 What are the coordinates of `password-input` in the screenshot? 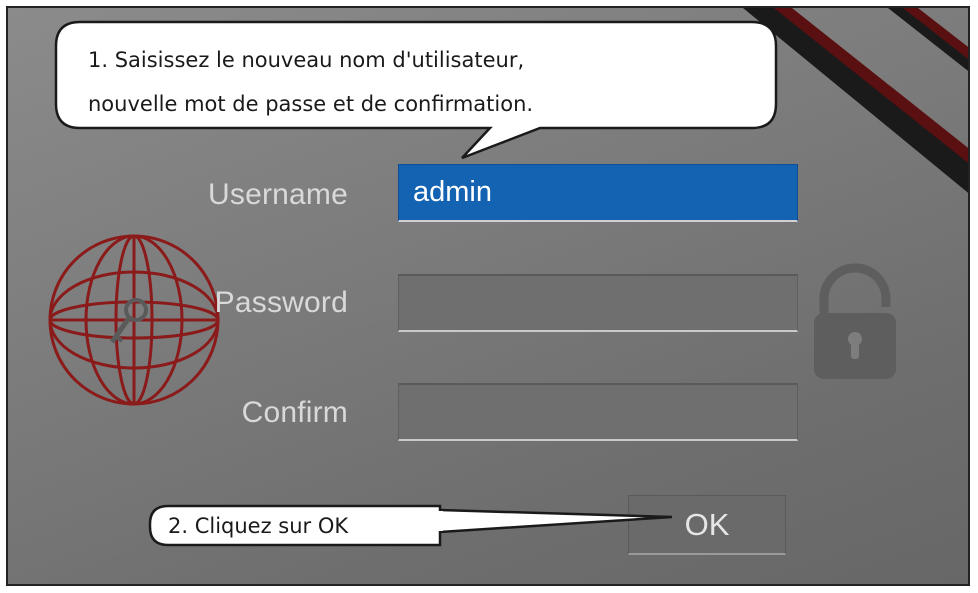 It's located at (598, 303).